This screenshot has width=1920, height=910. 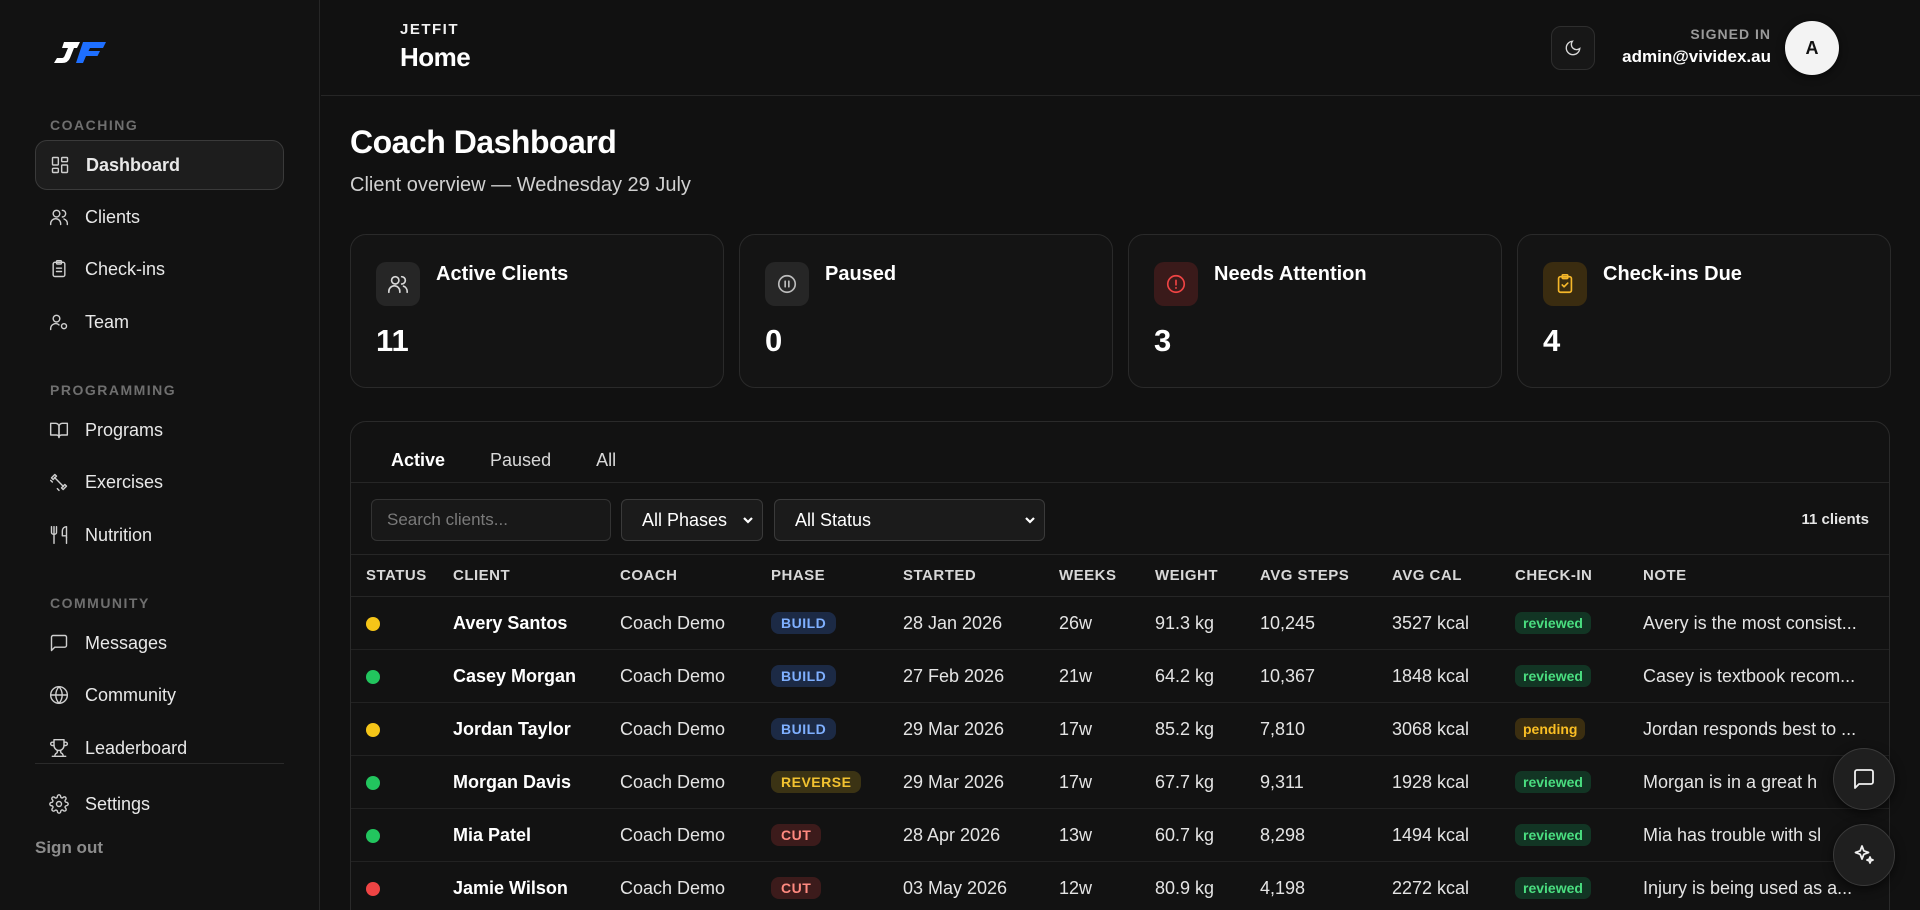 What do you see at coordinates (59, 482) in the screenshot?
I see `dumbbell-icon` at bounding box center [59, 482].